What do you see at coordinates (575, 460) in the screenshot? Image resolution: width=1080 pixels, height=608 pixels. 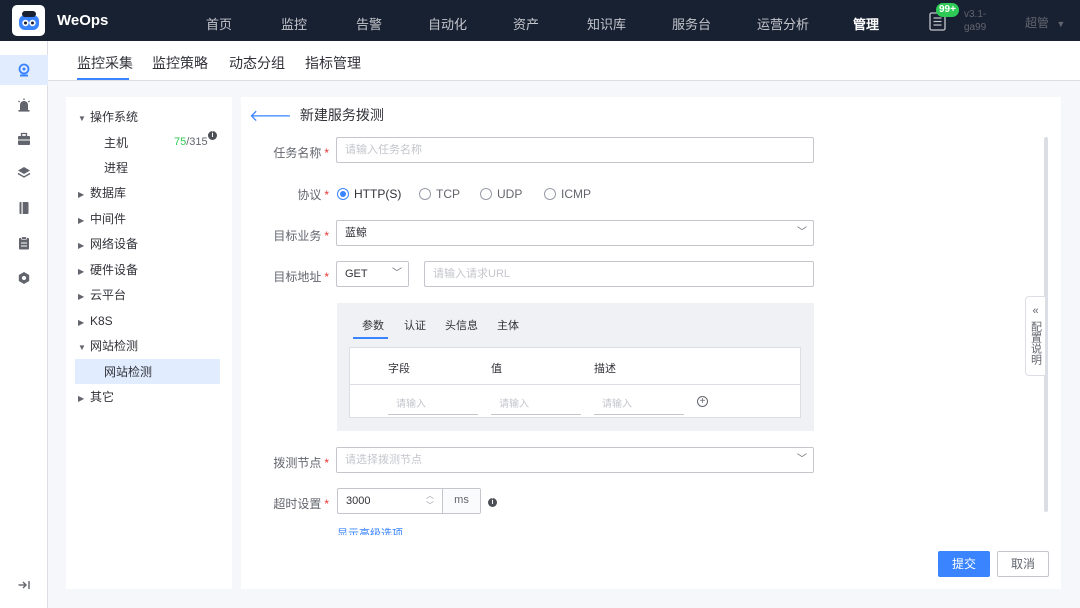 I see `probe-node-select: 请选择拨测节点 ﹀` at bounding box center [575, 460].